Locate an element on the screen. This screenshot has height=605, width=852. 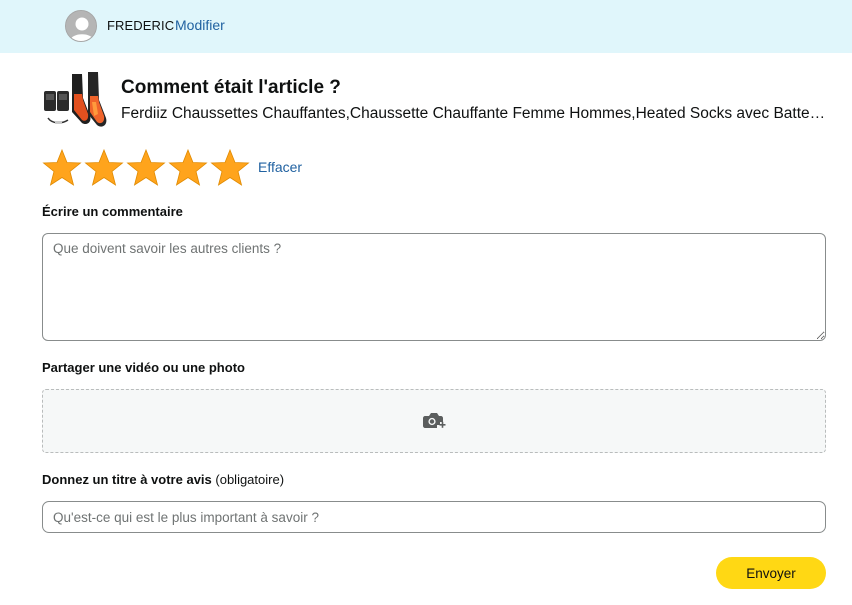
clear-rating-link: Effacer is located at coordinates (280, 167).